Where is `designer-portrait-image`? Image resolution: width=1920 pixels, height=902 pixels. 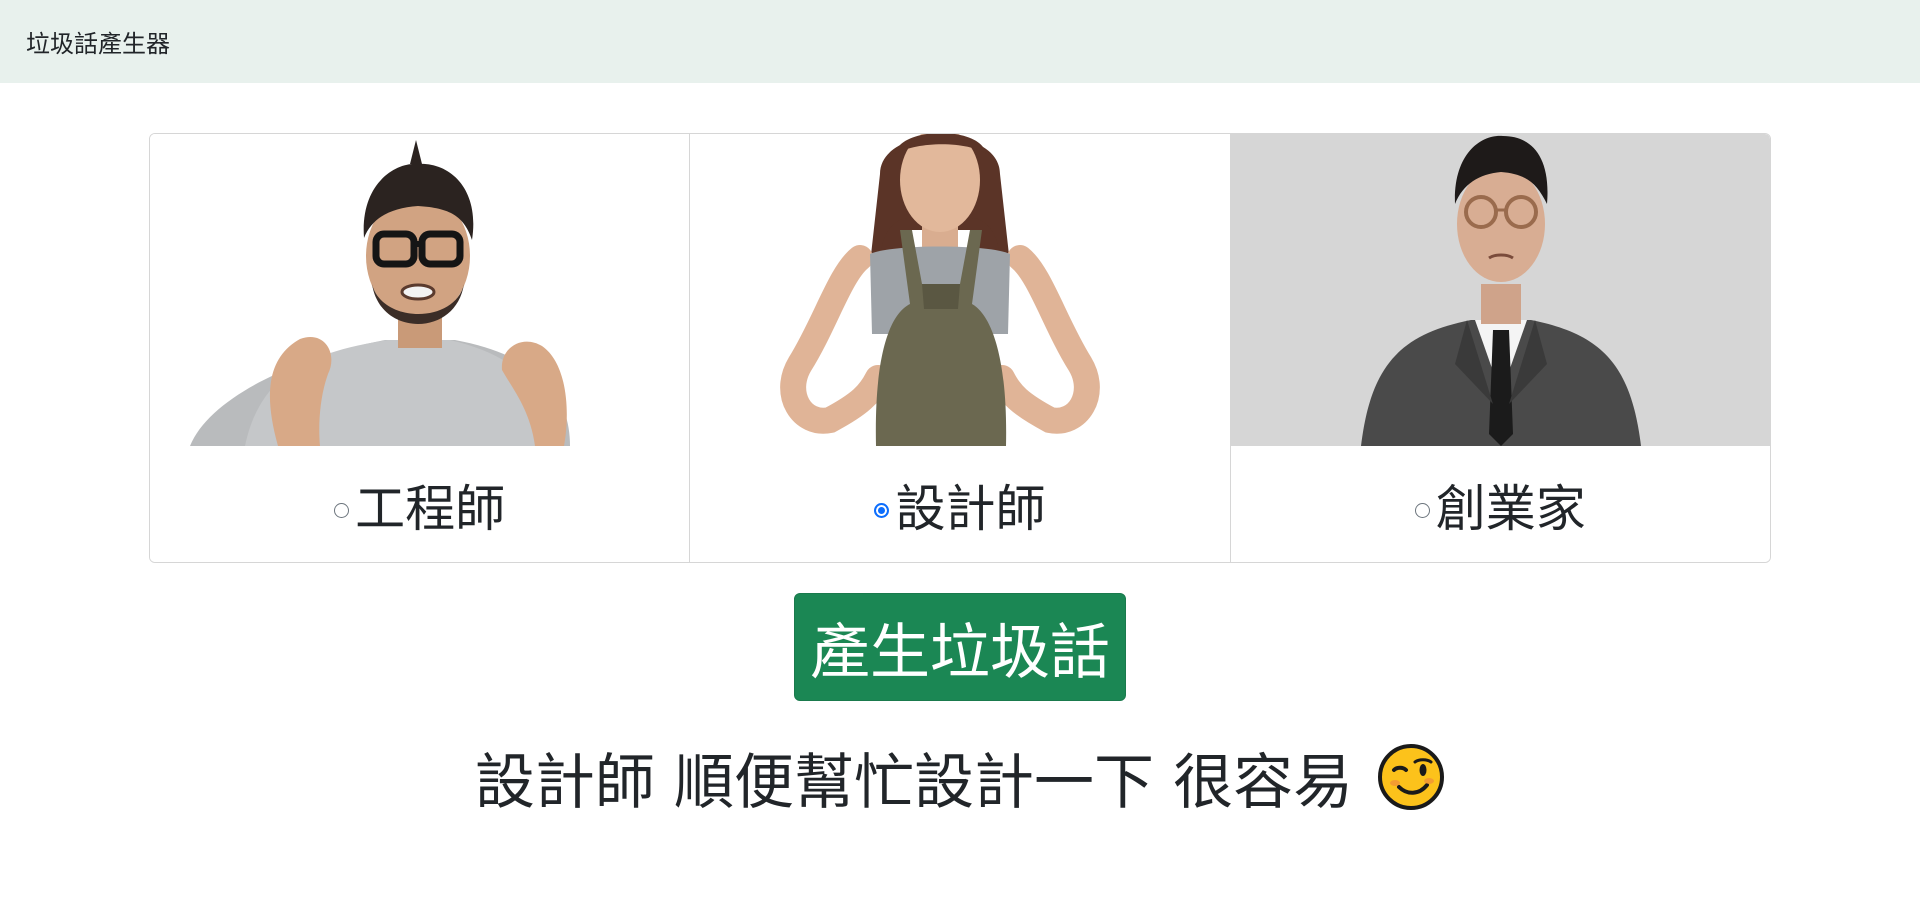 designer-portrait-image is located at coordinates (960, 290).